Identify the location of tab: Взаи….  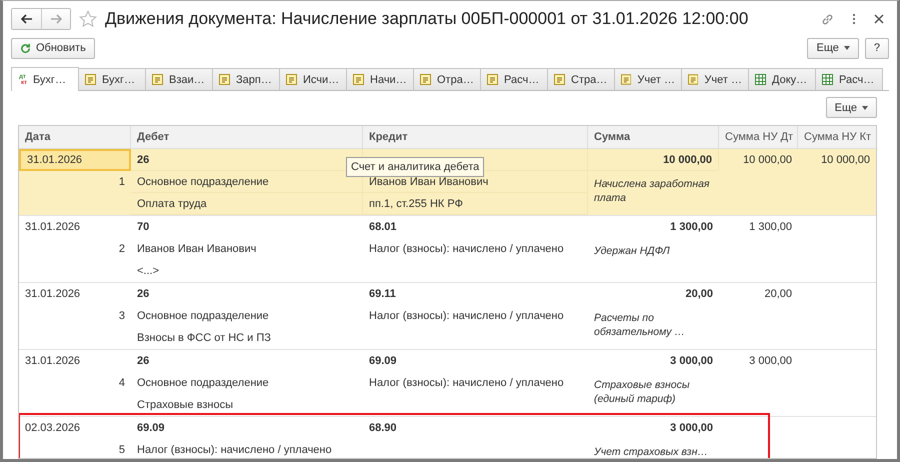
(179, 79).